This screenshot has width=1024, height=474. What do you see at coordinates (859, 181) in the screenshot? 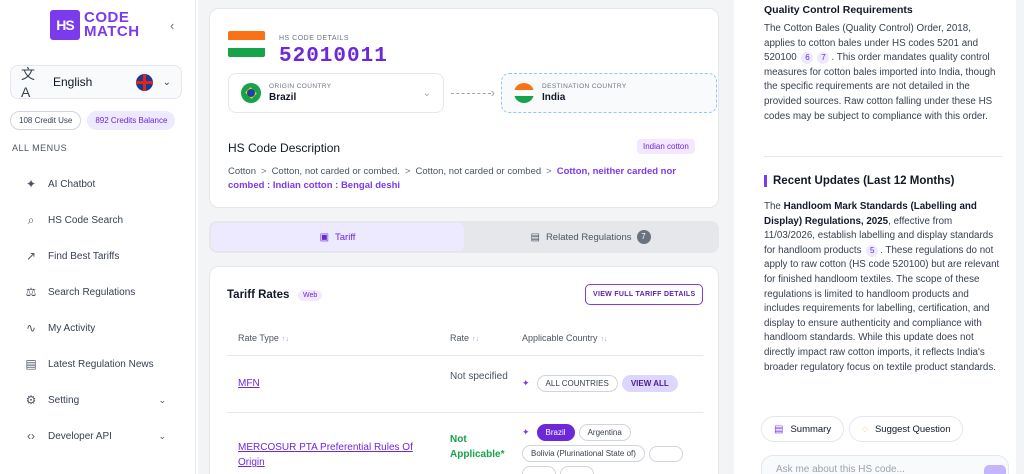
I see `recent-updates-heading: Recent Updates (Last 12 Months)` at bounding box center [859, 181].